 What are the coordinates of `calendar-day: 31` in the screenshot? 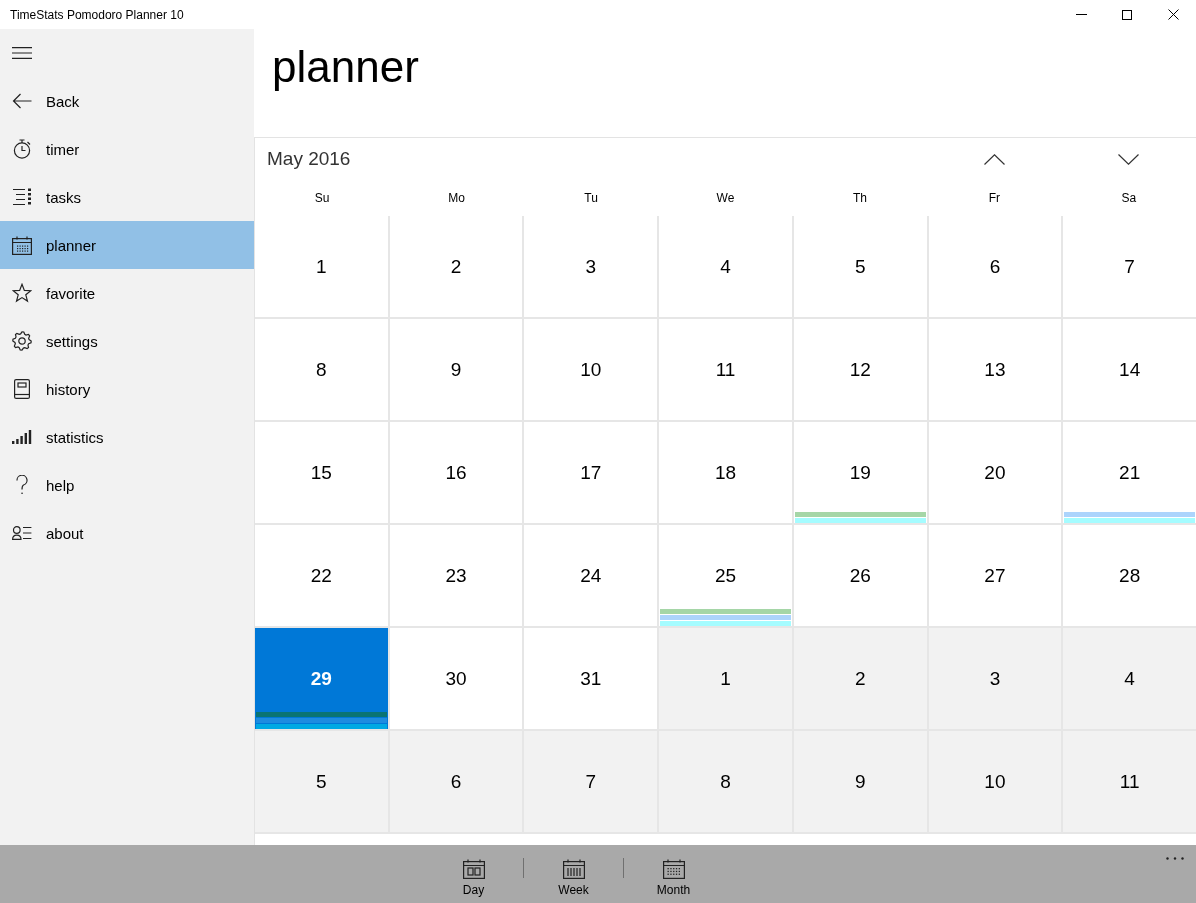 It's located at (591, 678).